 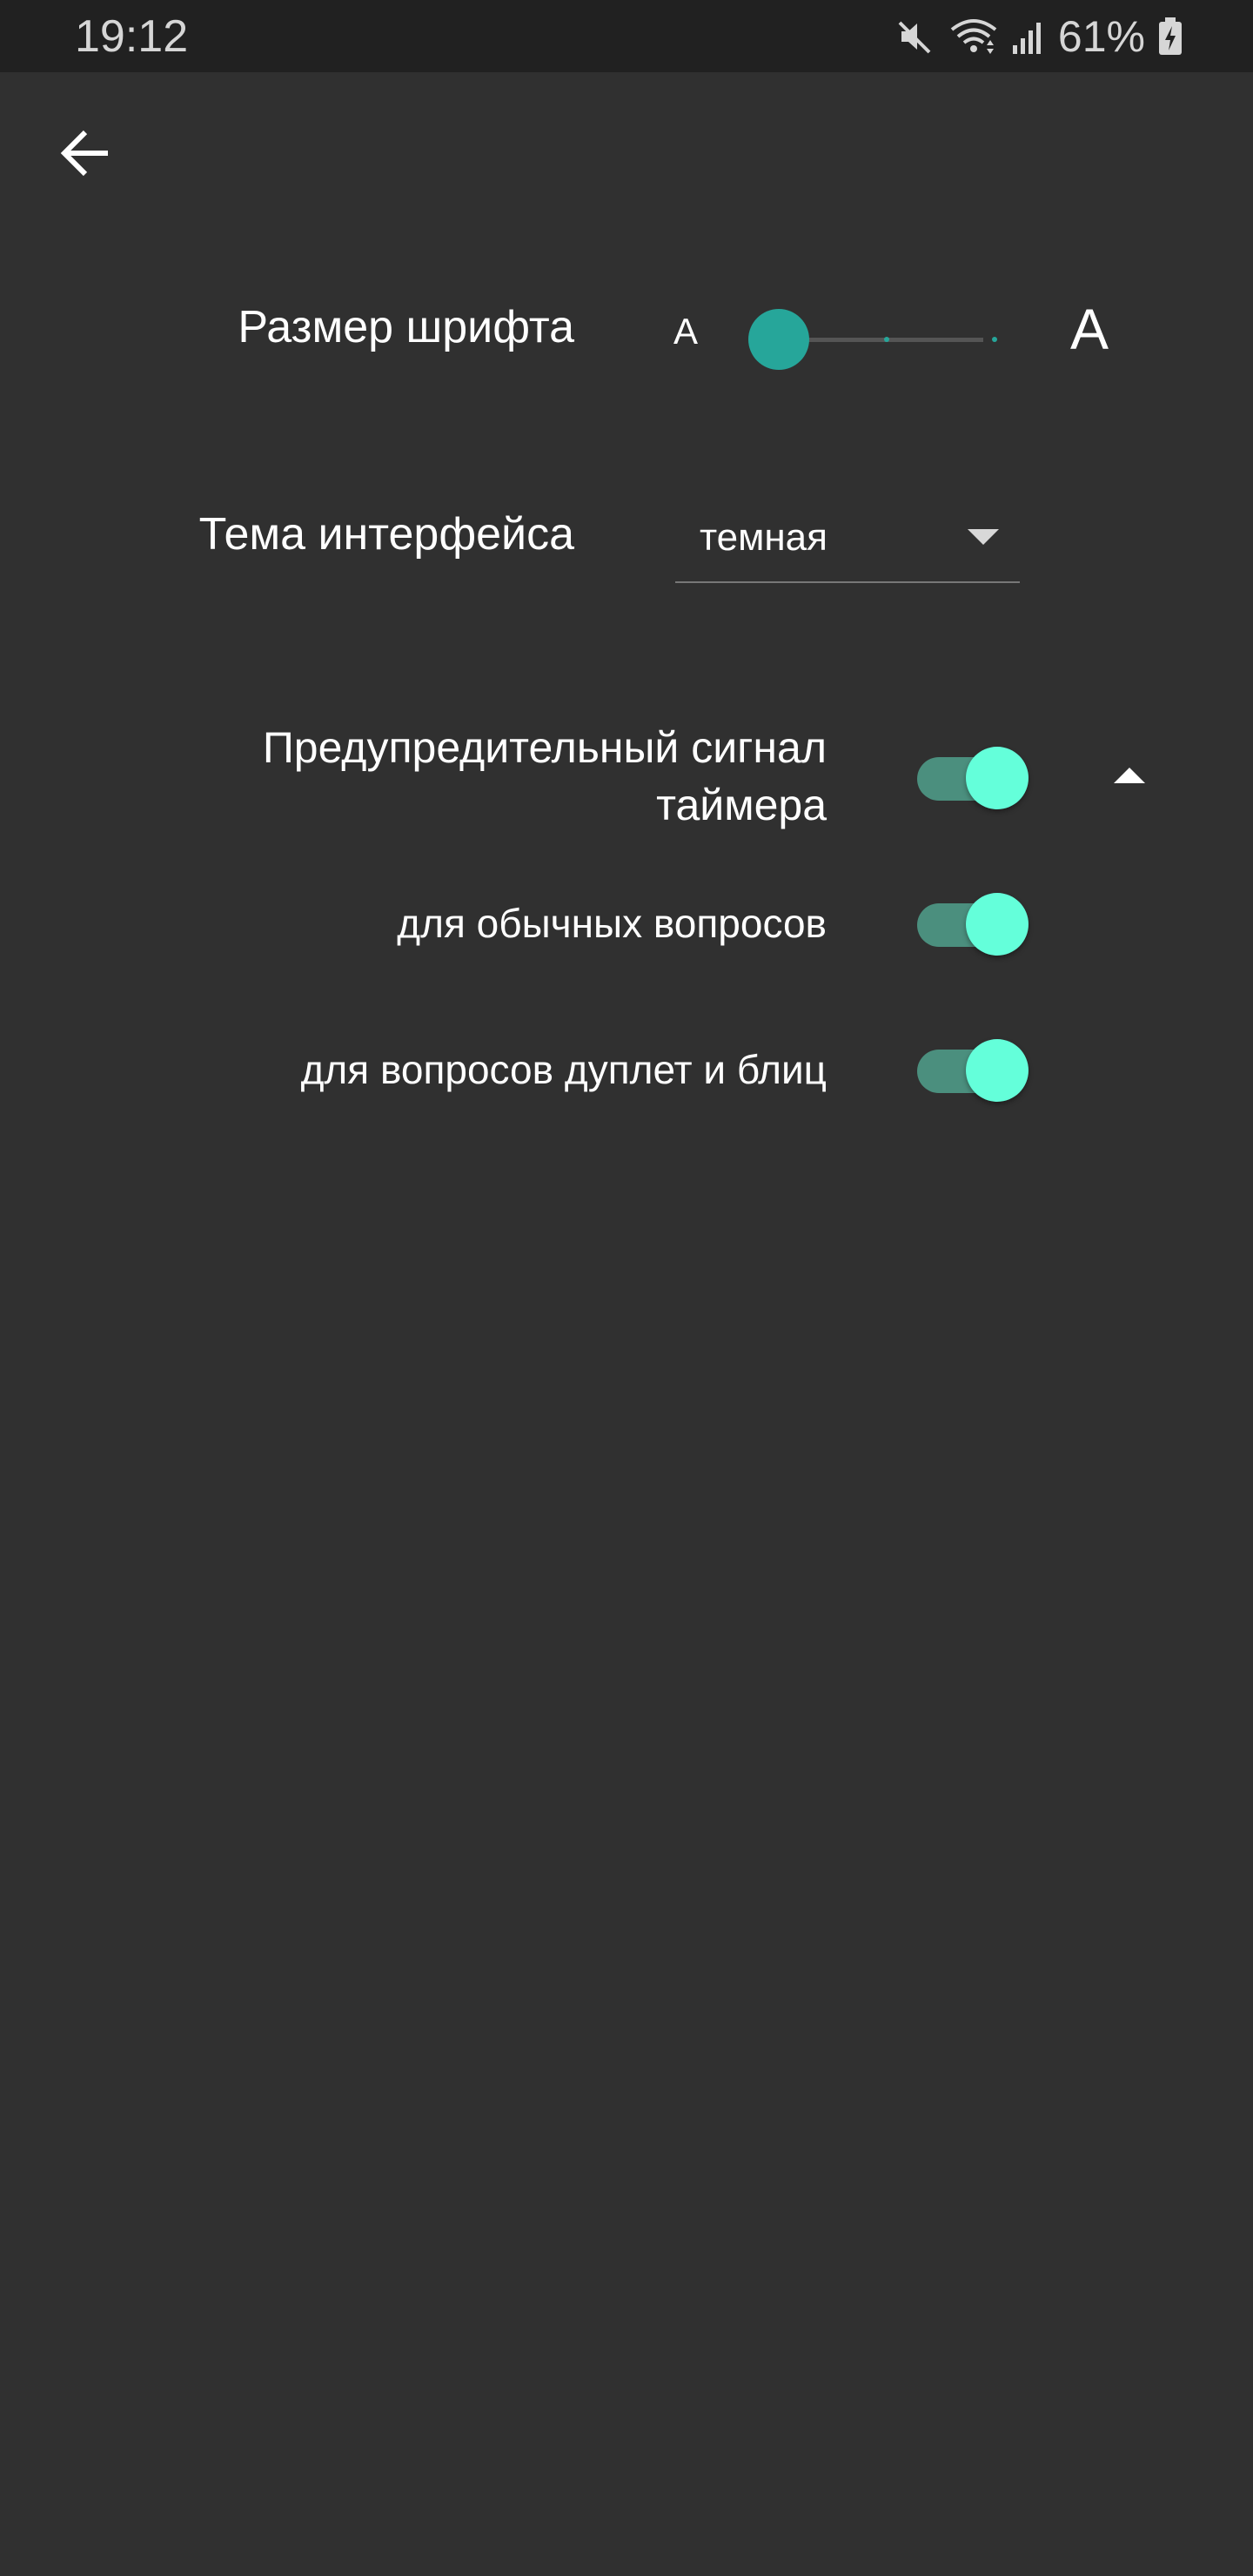 I want to click on wifi-icon, so click(x=973, y=37).